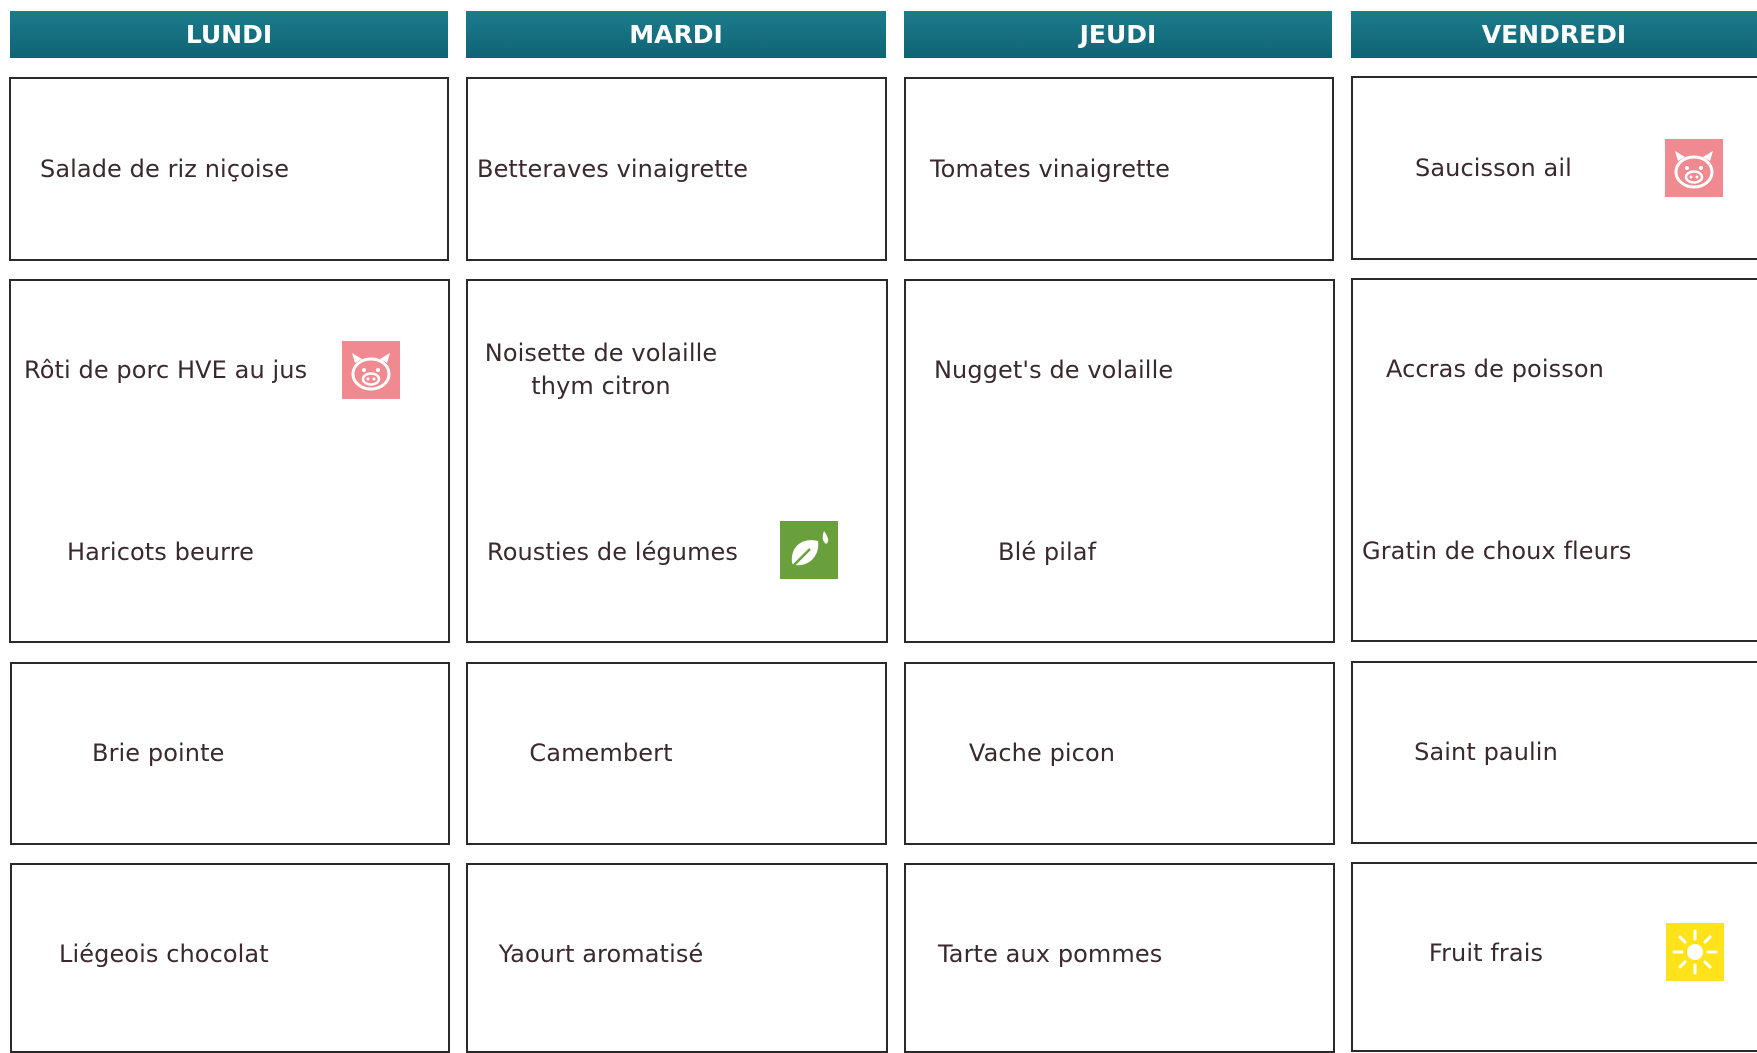 This screenshot has height=1053, width=1757. Describe the element at coordinates (809, 550) in the screenshot. I see `leaf-icon` at that location.